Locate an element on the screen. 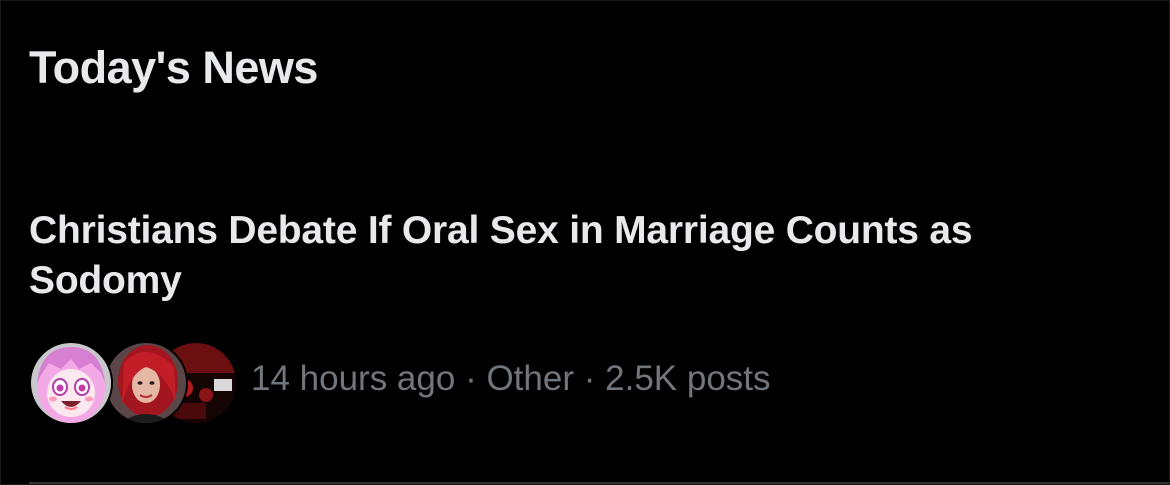 The height and width of the screenshot is (485, 1170). news-post-count: 2.5K posts is located at coordinates (688, 378).